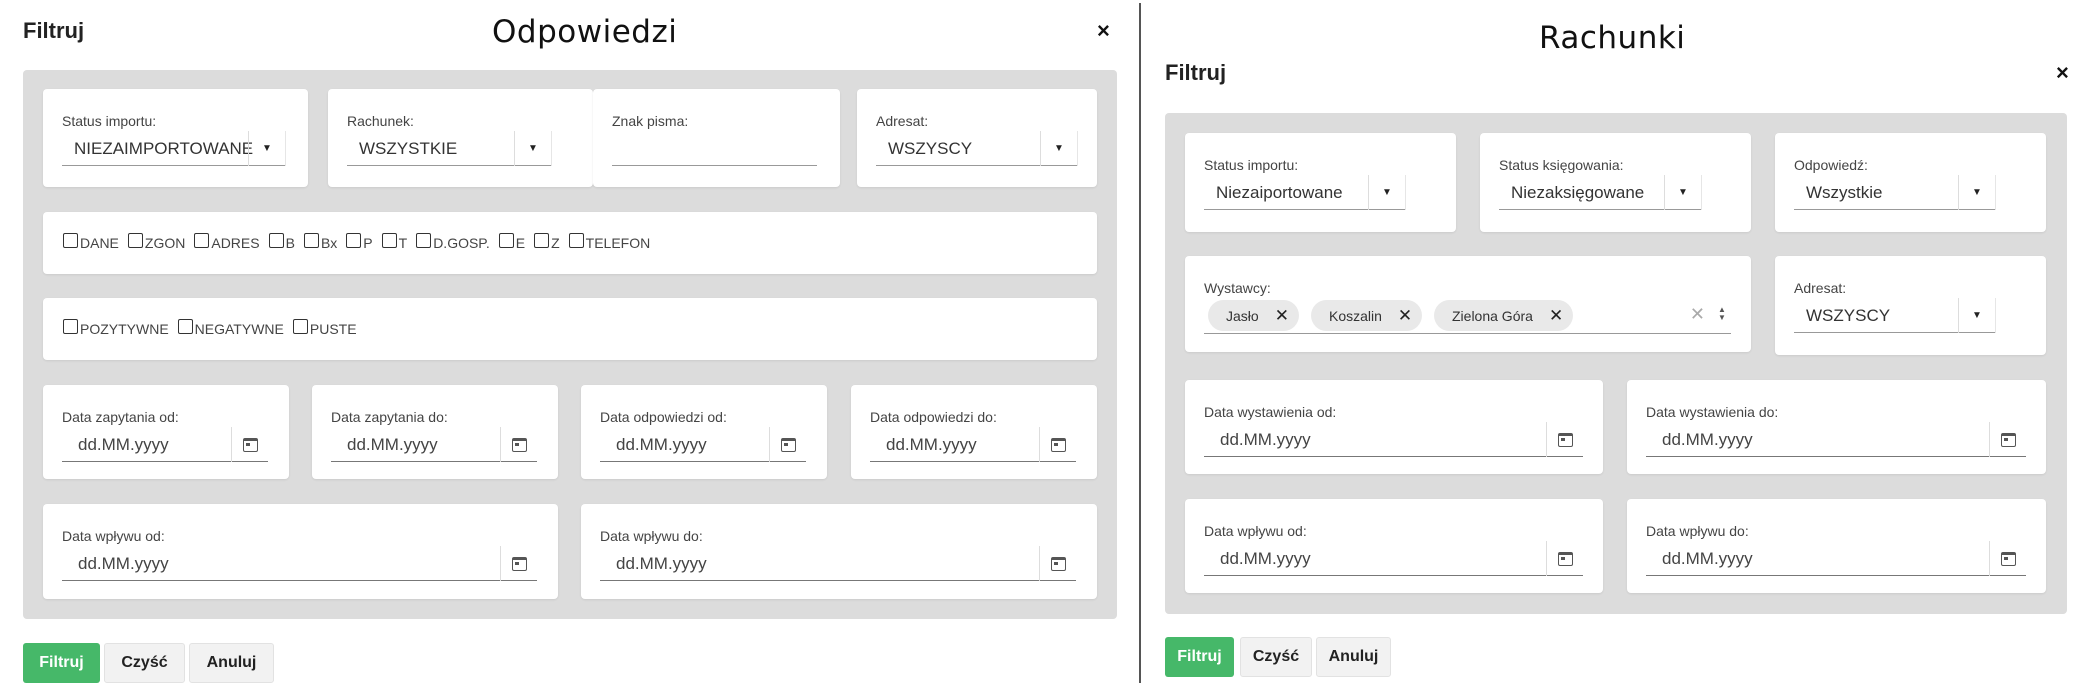 The width and height of the screenshot is (2088, 688). Describe the element at coordinates (156, 241) in the screenshot. I see `checkbox-zgon: ZGON` at that location.